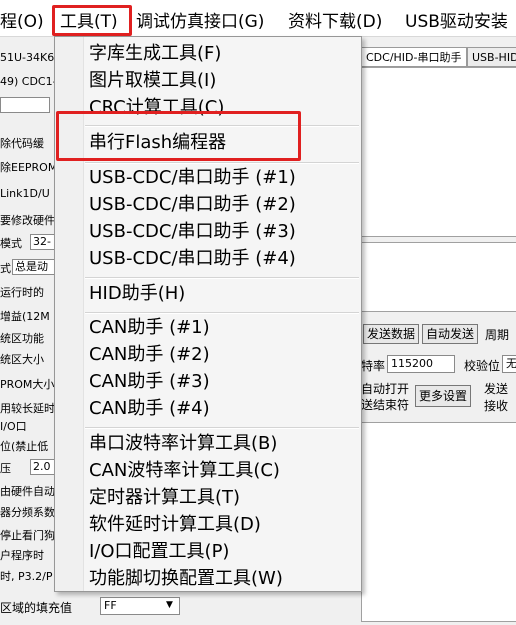 This screenshot has width=516, height=625. What do you see at coordinates (258, 607) in the screenshot?
I see `fill-value-row: 区域的填充值 FF ▼` at bounding box center [258, 607].